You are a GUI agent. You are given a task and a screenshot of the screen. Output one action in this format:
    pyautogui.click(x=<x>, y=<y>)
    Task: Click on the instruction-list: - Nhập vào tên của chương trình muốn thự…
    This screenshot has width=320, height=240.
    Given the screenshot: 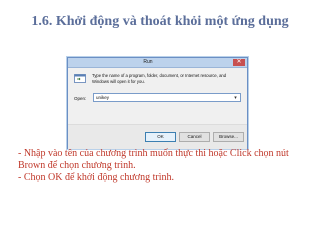 What is the action you would take?
    pyautogui.click(x=163, y=166)
    